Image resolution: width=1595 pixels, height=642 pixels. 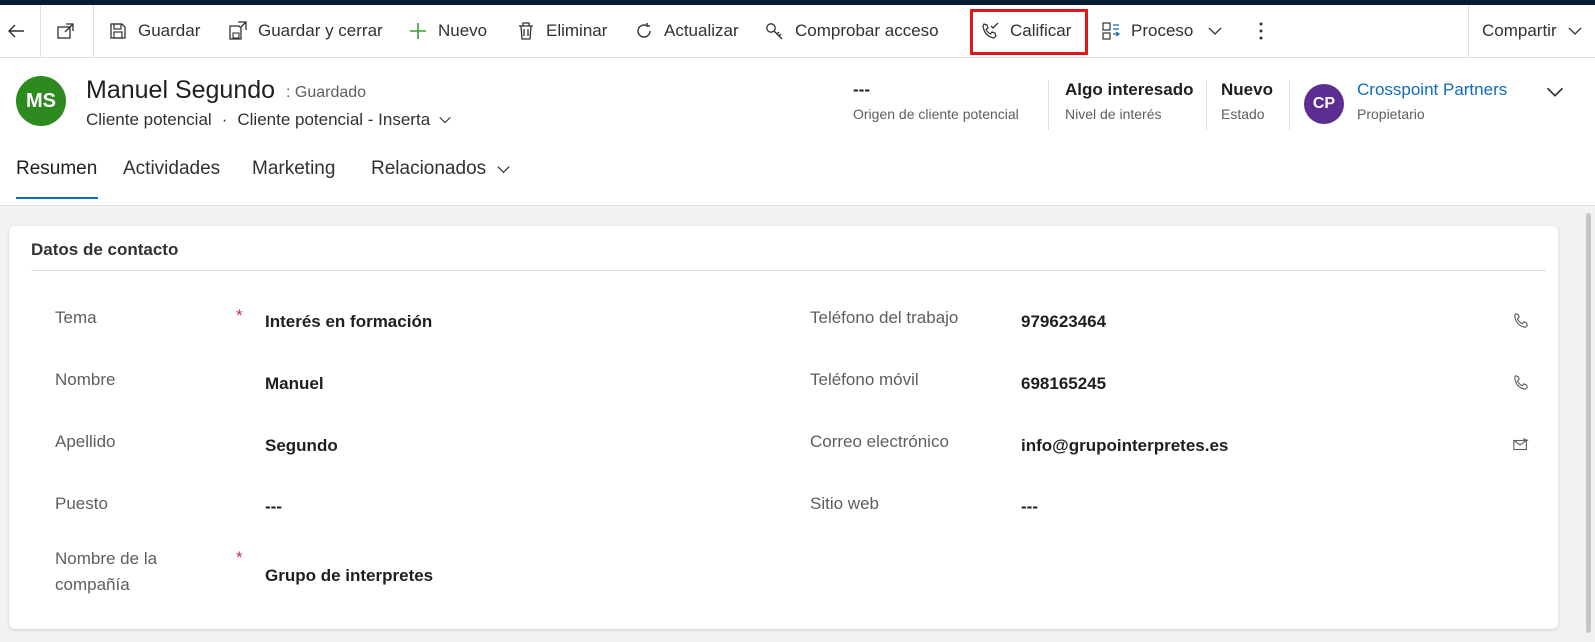 I want to click on tab-label: Relacionados, so click(x=429, y=168).